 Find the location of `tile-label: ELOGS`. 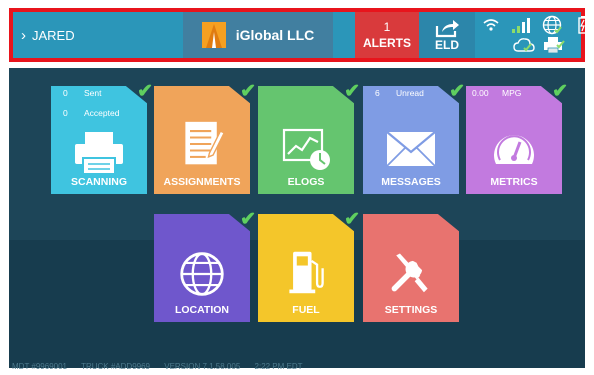

tile-label: ELOGS is located at coordinates (306, 182).